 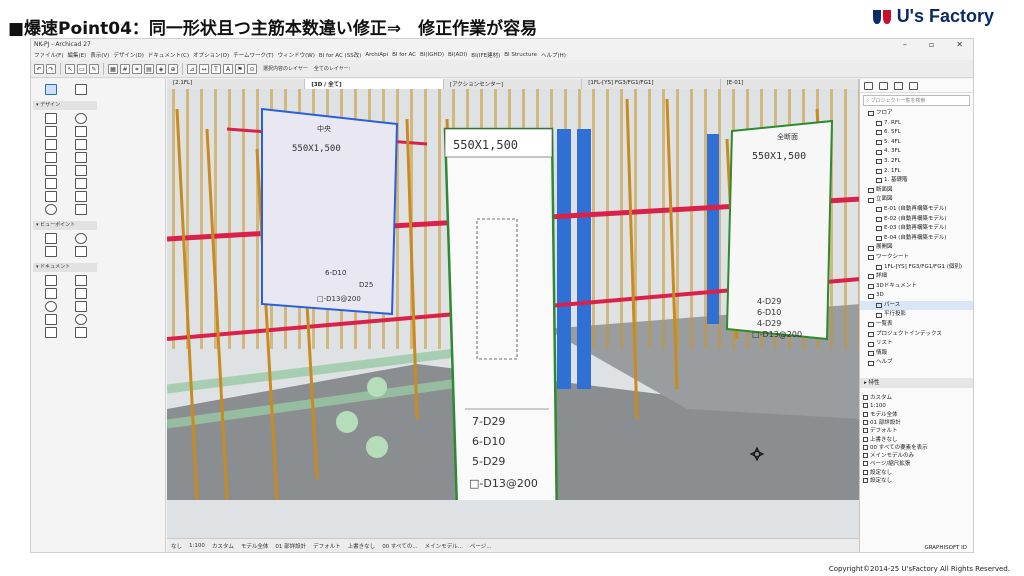 What do you see at coordinates (51, 89) in the screenshot?
I see `arrow-tool-icon` at bounding box center [51, 89].